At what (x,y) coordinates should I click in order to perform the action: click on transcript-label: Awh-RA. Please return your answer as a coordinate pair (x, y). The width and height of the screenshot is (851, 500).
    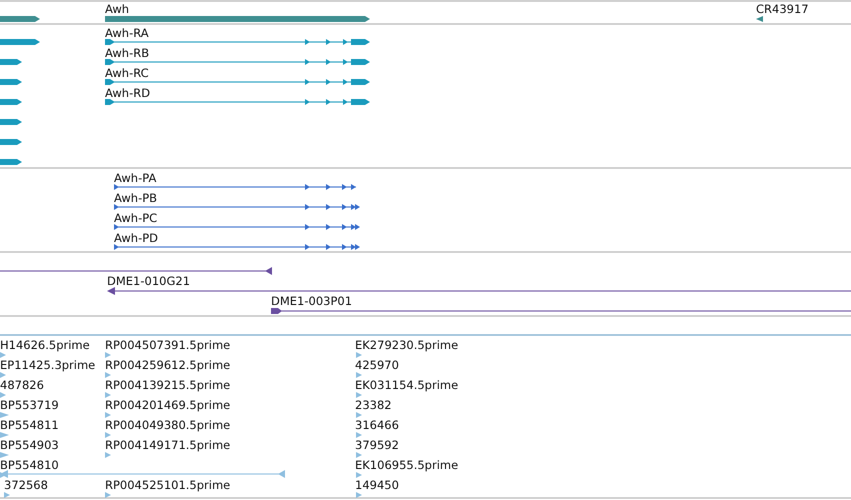
    Looking at the image, I should click on (127, 33).